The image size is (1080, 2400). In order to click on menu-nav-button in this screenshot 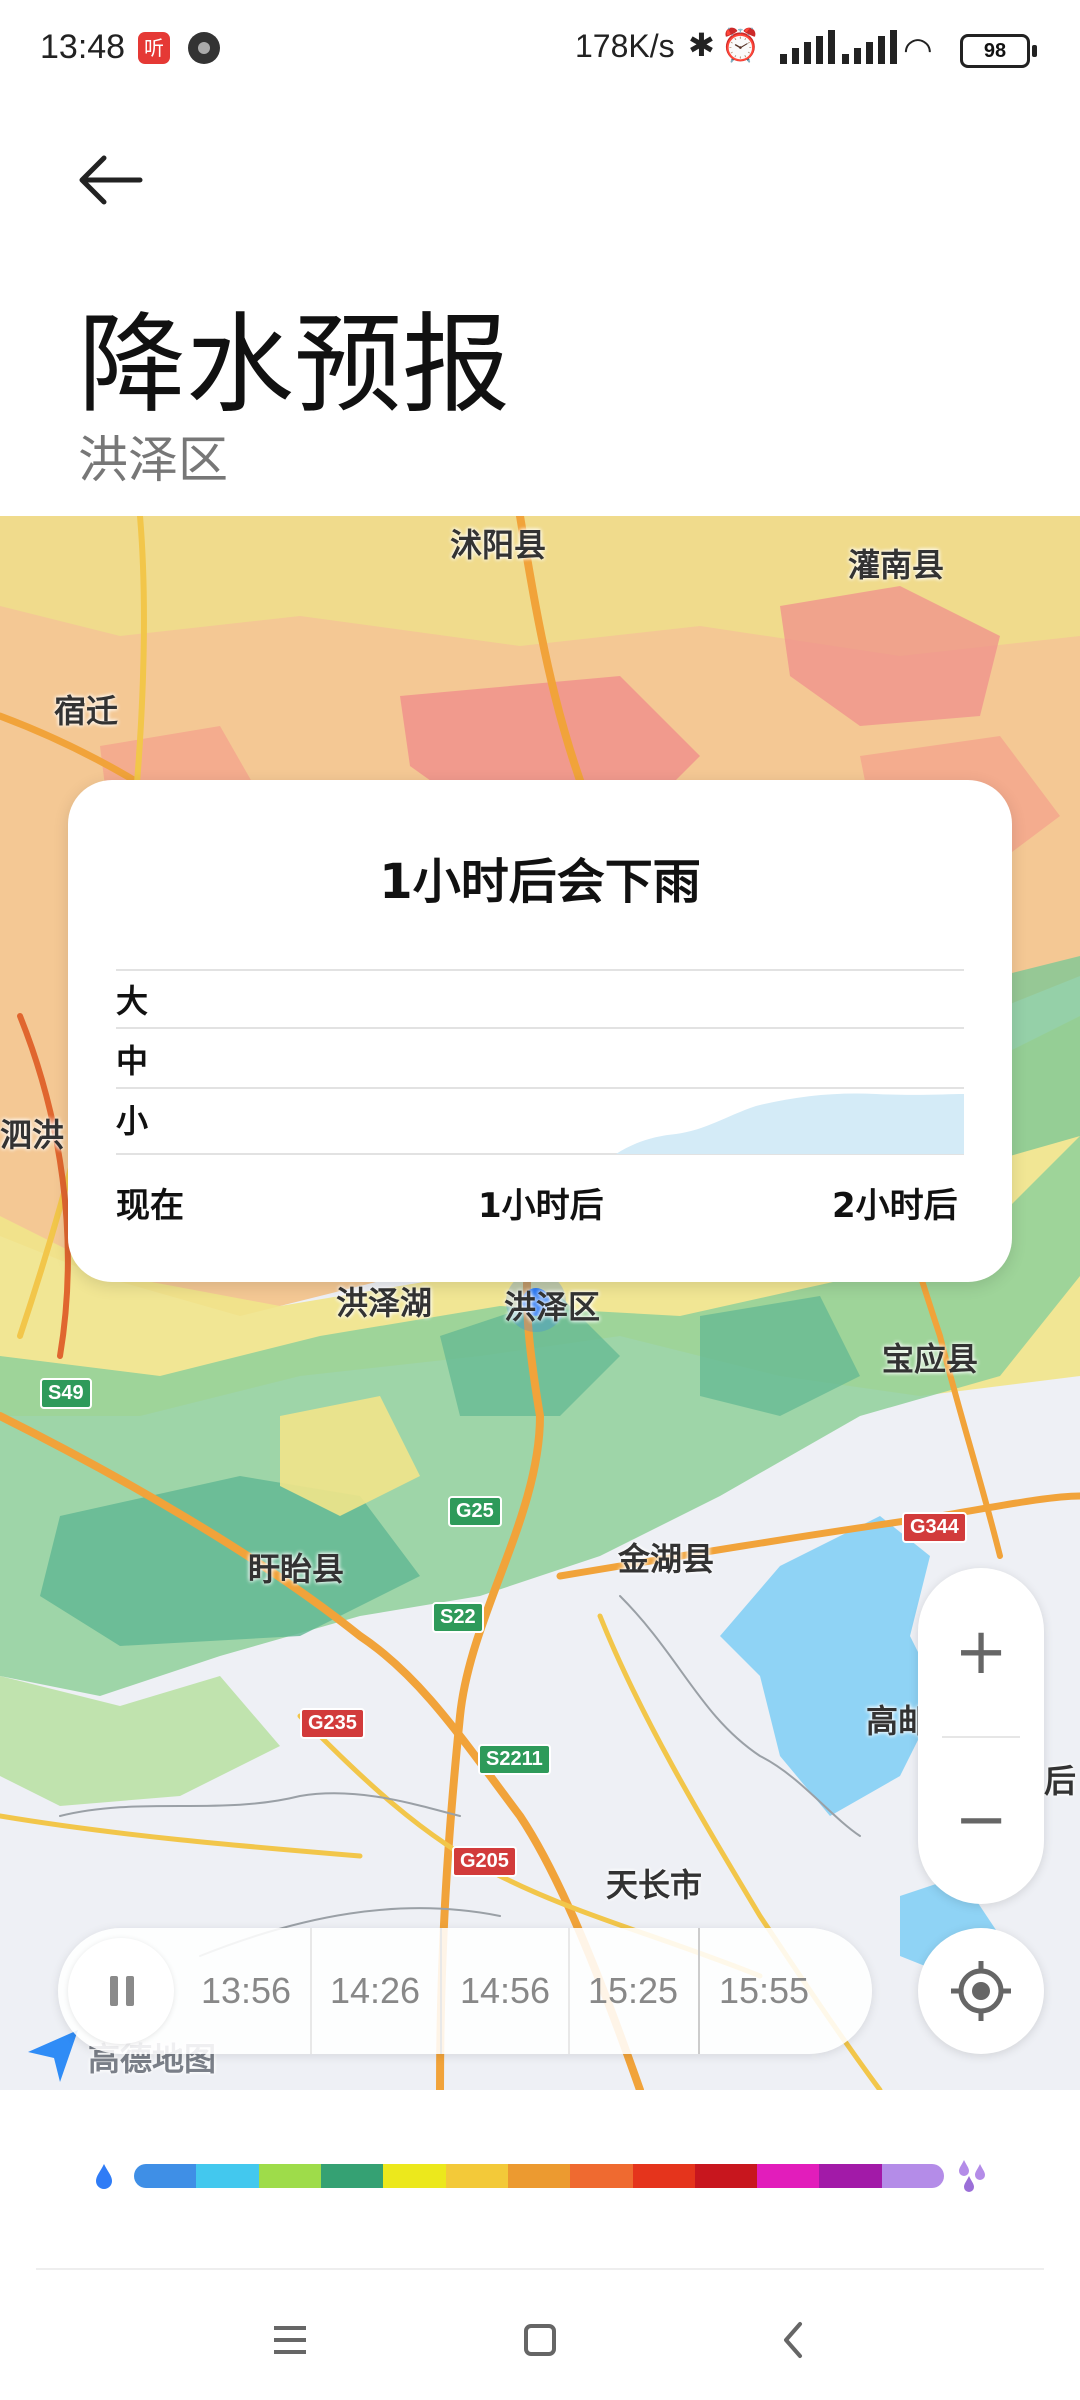, I will do `click(290, 2340)`.